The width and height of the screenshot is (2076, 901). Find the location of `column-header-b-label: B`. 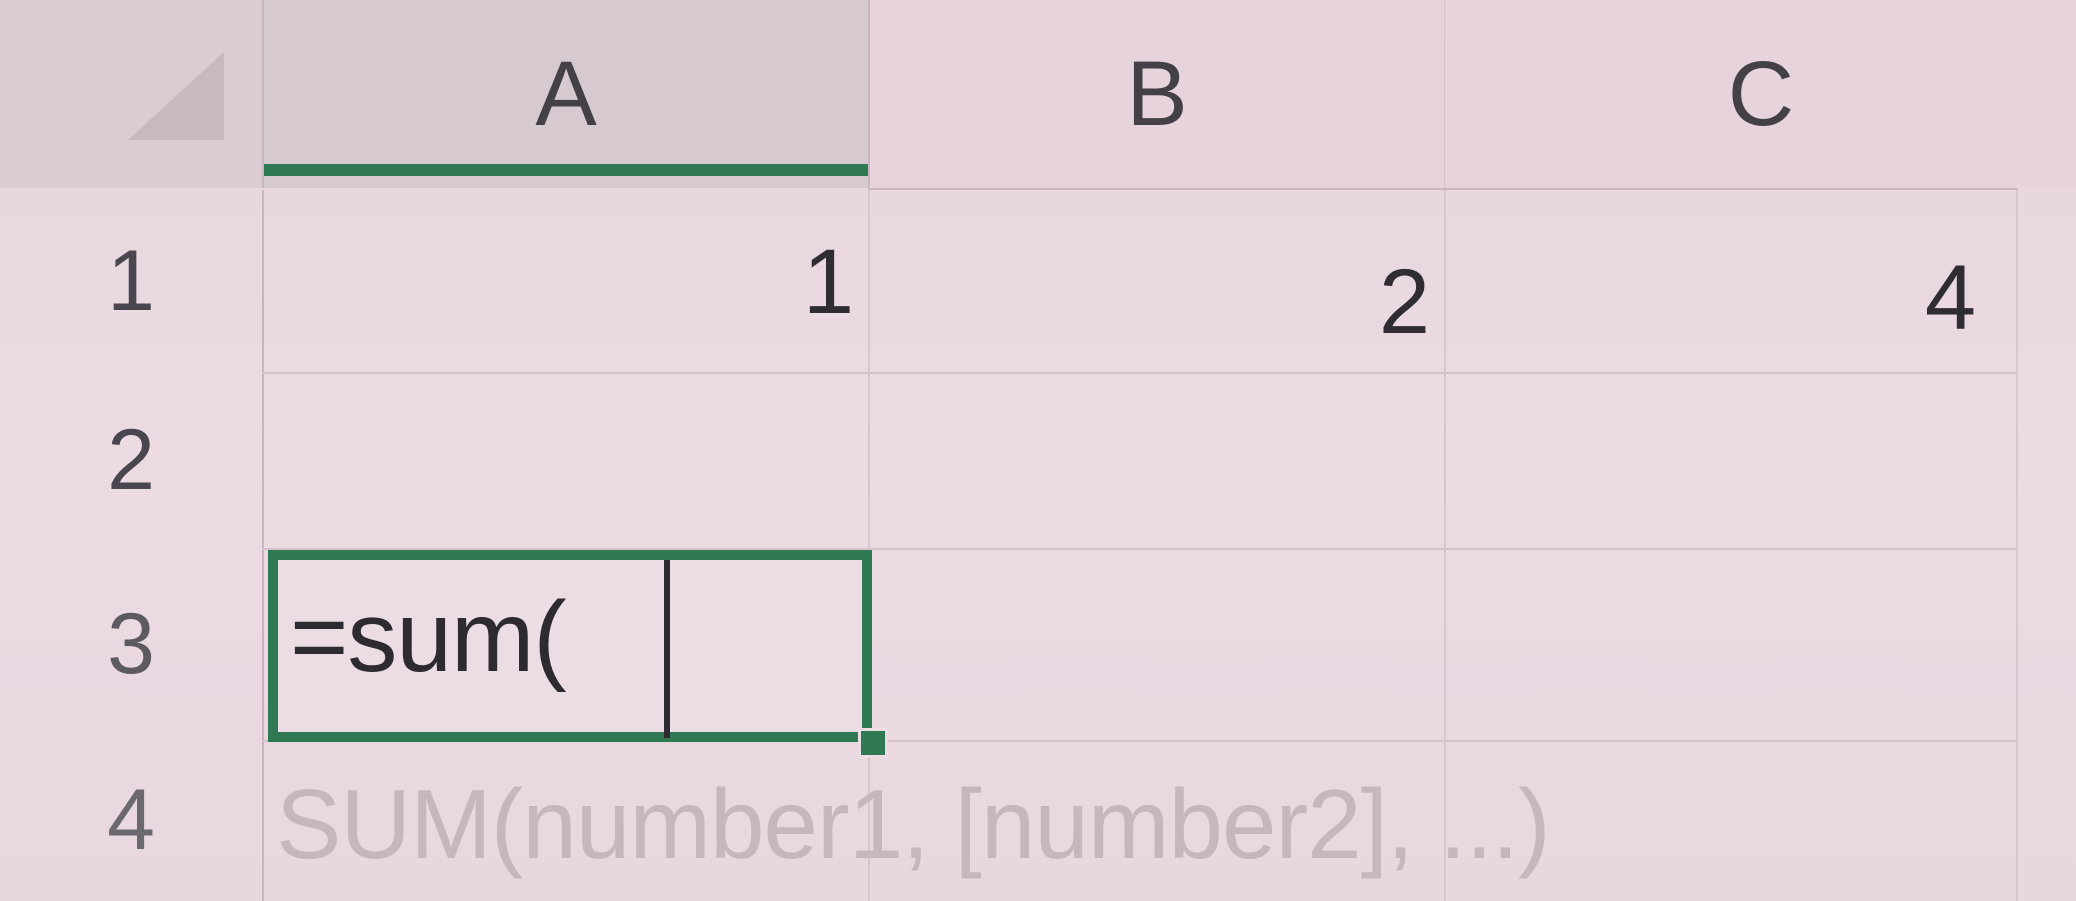

column-header-b-label: B is located at coordinates (1157, 93).